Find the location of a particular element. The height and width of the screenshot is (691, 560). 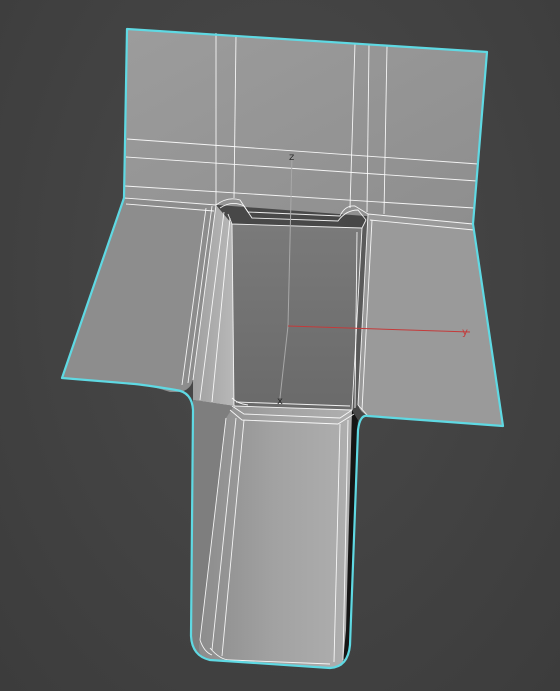

stem is located at coordinates (274, 534).